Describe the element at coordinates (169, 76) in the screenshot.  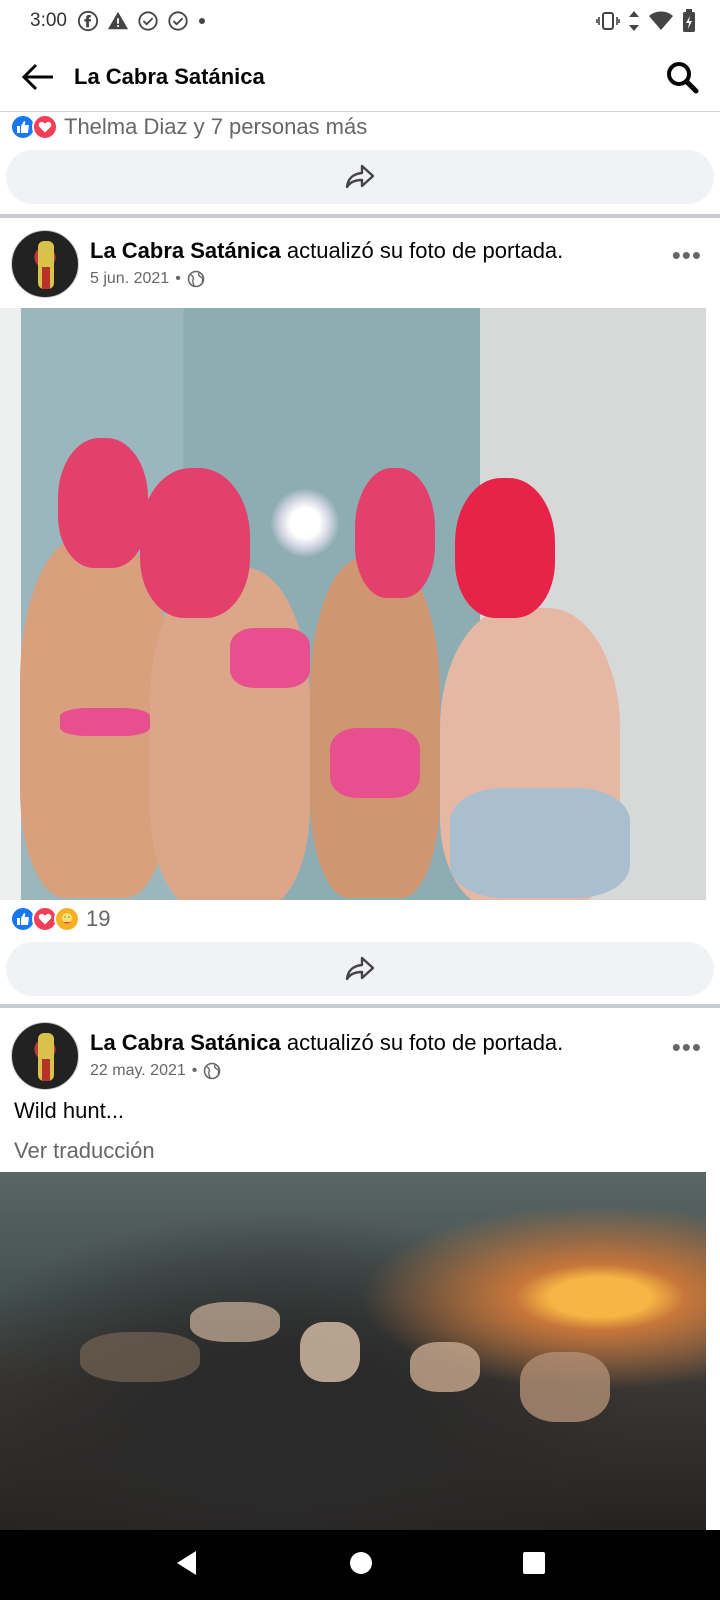
I see `page-title: La Cabra Satánica` at that location.